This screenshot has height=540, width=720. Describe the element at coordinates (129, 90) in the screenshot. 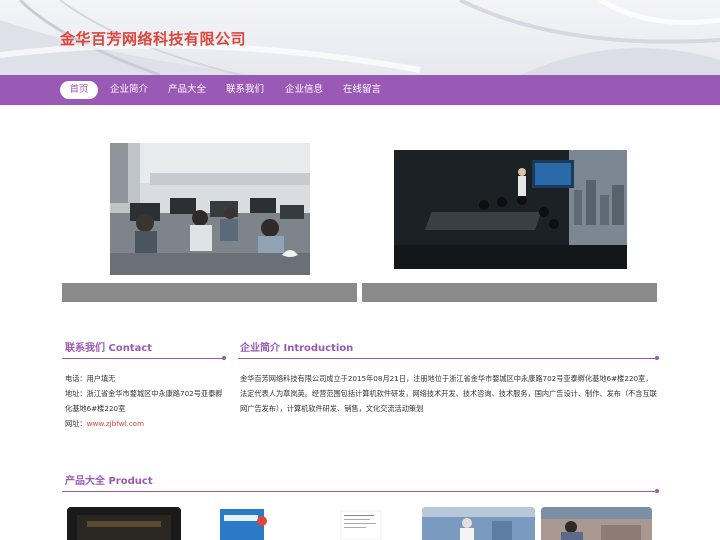

I see `nav-item-about: 企业简介` at that location.